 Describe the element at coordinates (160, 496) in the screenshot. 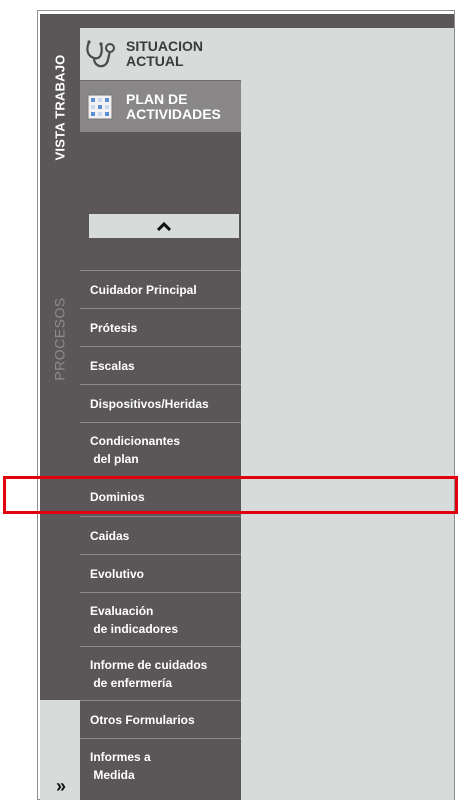

I see `menu-item-dominios: Dominios` at that location.